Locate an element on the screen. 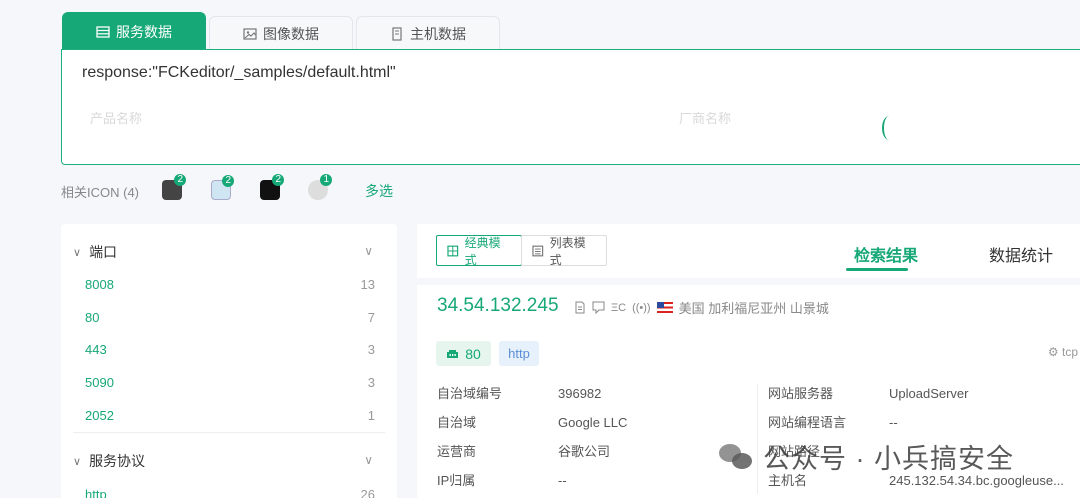 This screenshot has width=1080, height=498. field-key: 自治域 is located at coordinates (457, 422).